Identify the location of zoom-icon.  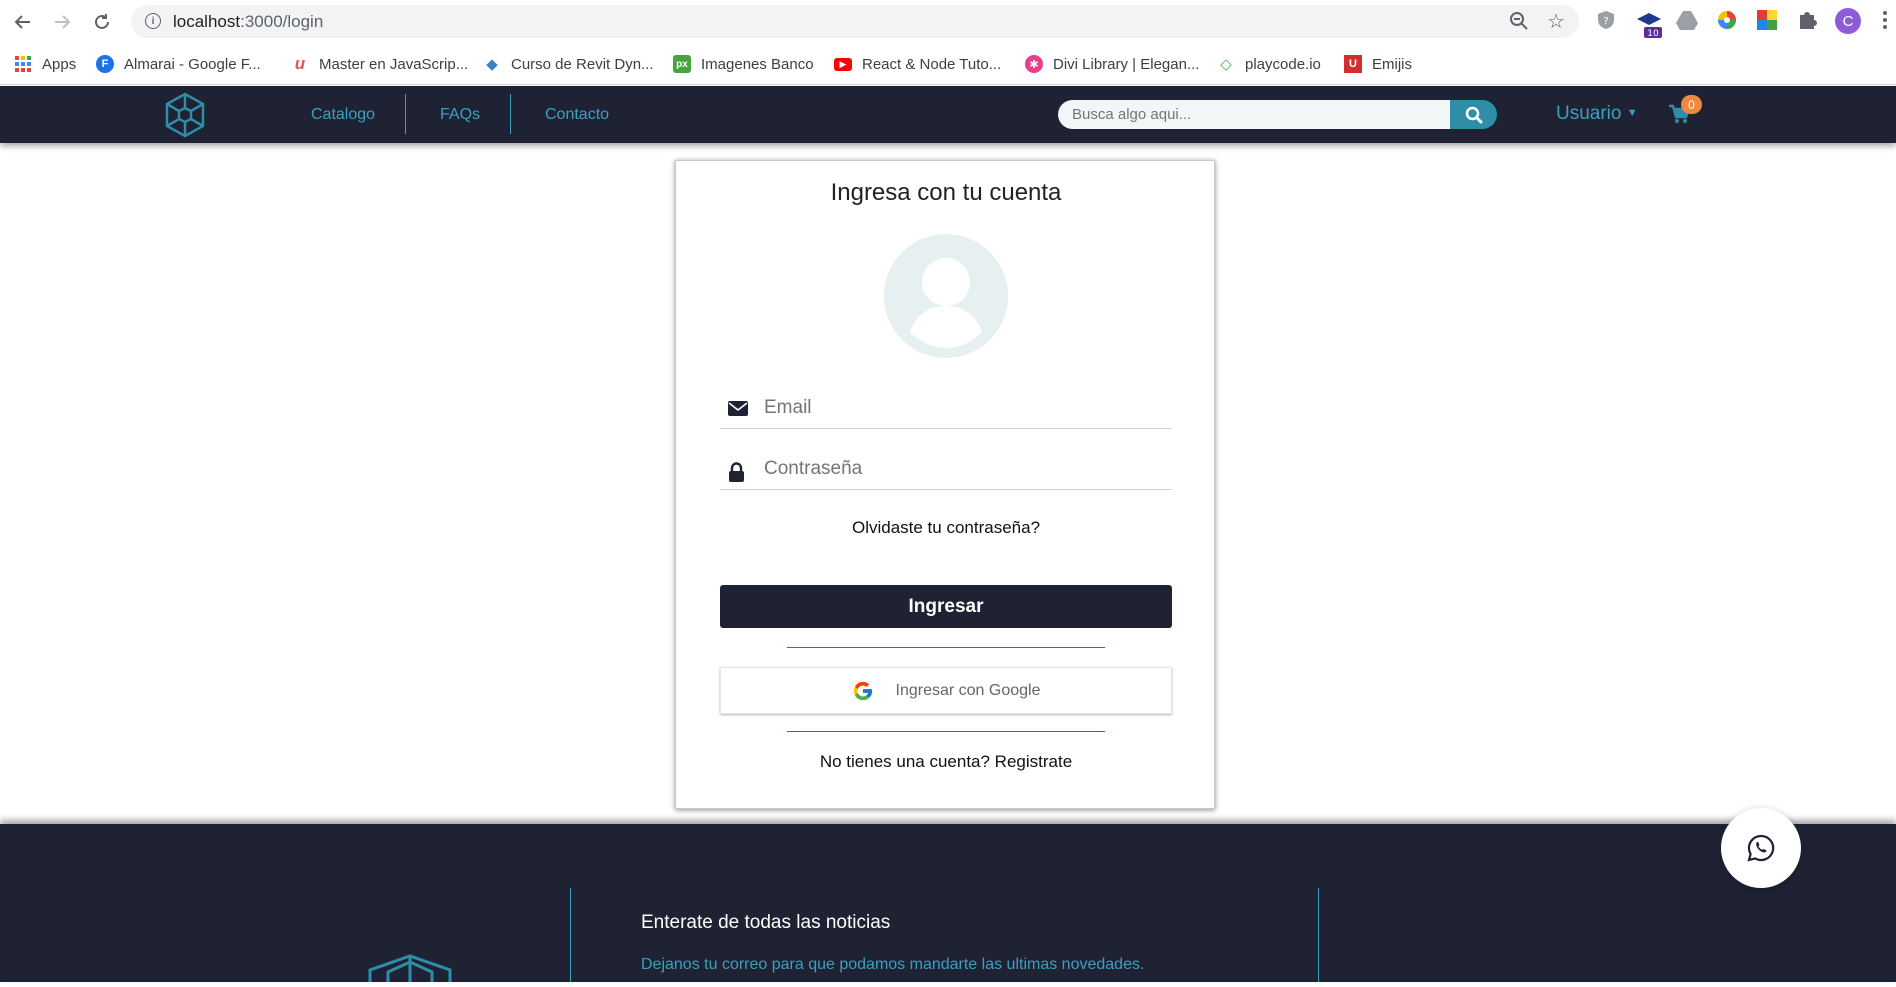
(1519, 23).